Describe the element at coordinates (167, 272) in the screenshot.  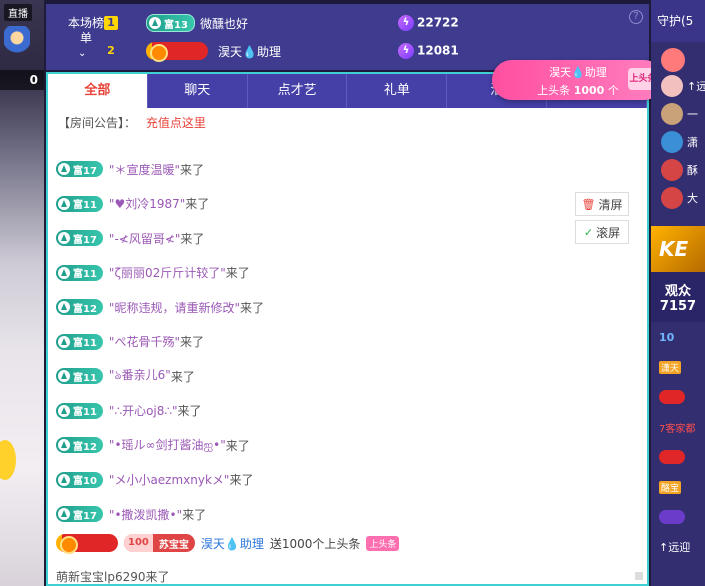
I see `user-nick: "ζ丽丽02斤斤计较了"` at that location.